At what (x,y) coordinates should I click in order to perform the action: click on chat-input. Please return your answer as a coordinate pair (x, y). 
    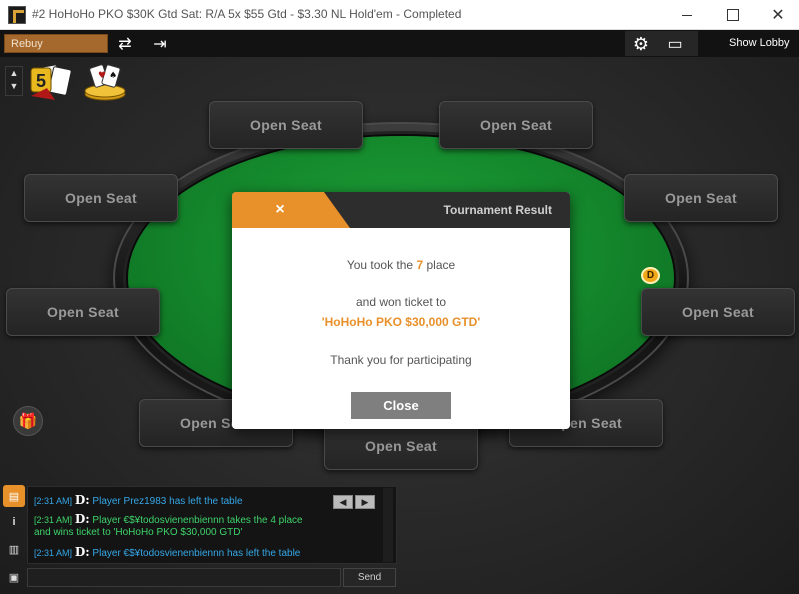
    Looking at the image, I should click on (184, 577).